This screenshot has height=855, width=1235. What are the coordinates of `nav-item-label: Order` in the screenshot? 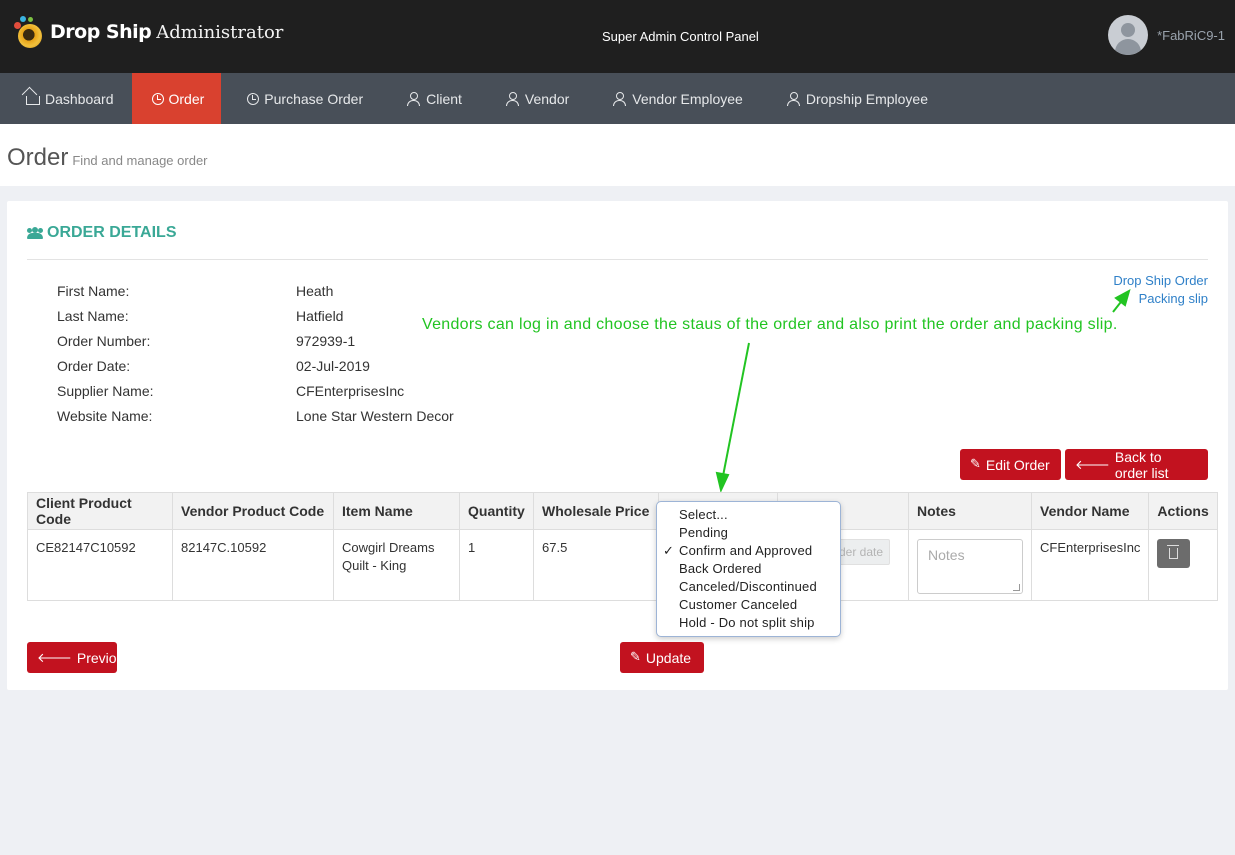 It's located at (186, 98).